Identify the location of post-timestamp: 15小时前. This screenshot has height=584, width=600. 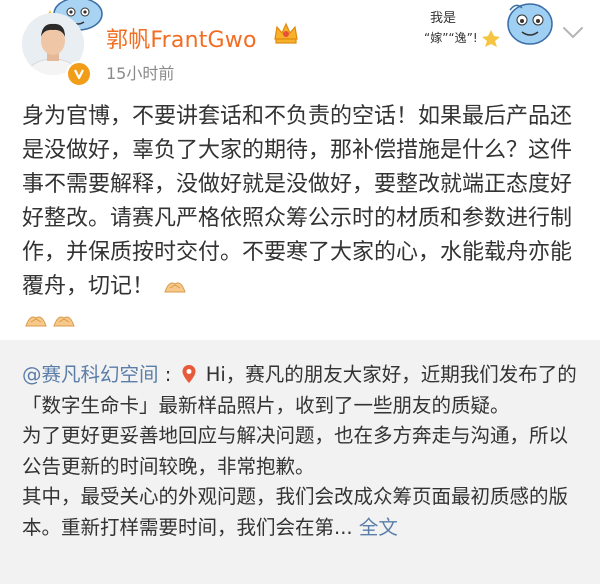
(140, 73).